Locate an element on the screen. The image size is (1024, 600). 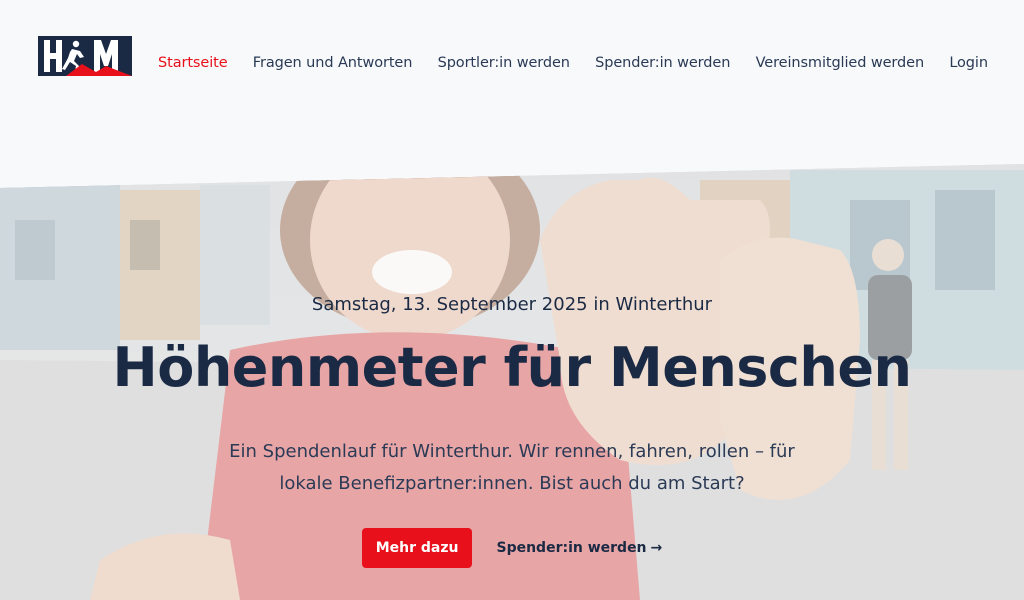
nav-item-sportler: Sportler:in werden is located at coordinates (504, 63).